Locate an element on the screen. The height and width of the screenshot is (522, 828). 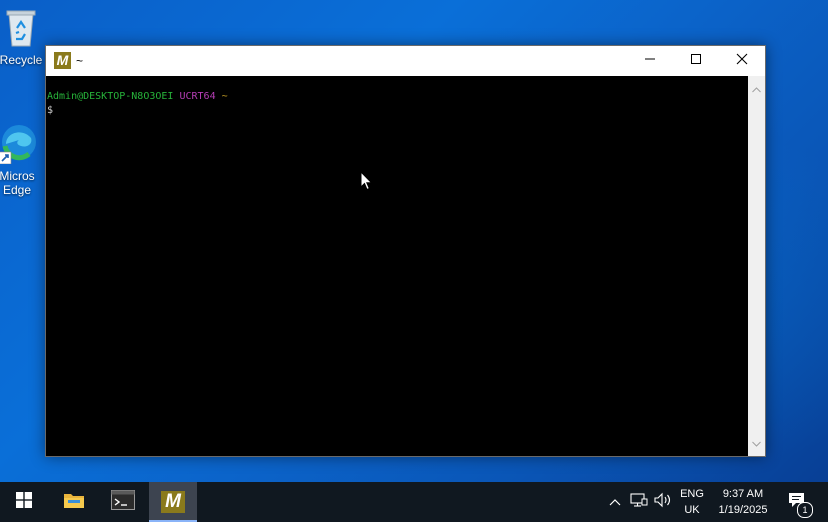
prompt-user-host: Admin@DESKTOP-N8O3OEI is located at coordinates (110, 96).